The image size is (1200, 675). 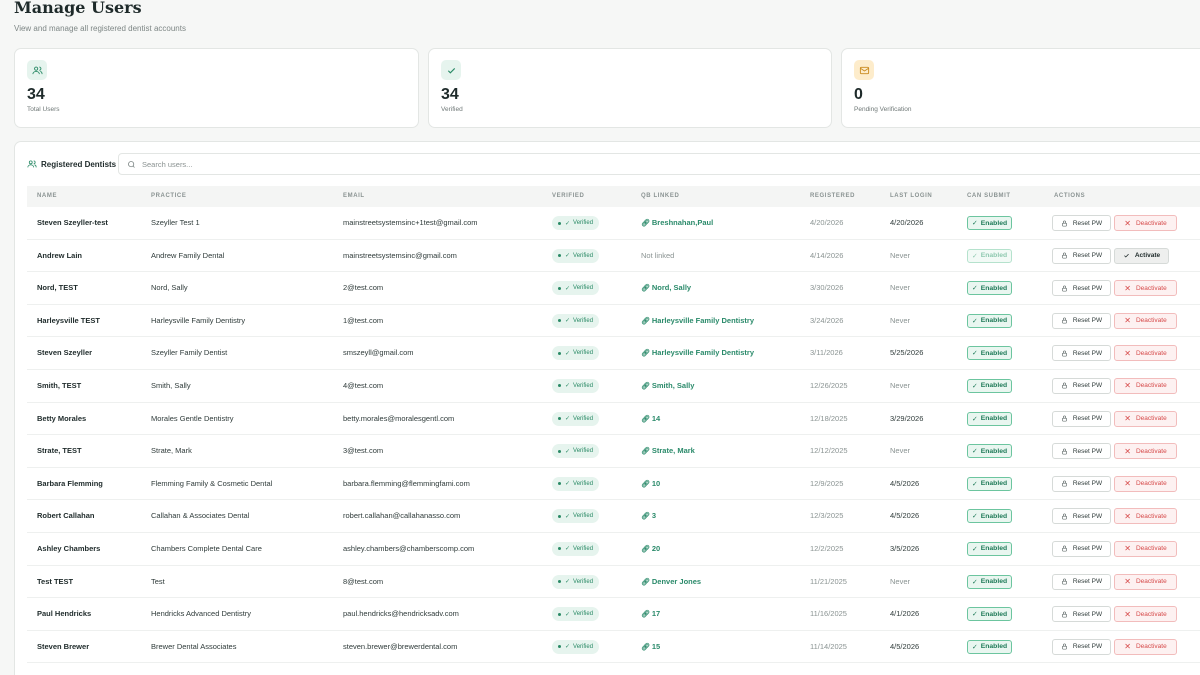 What do you see at coordinates (363, 451) in the screenshot?
I see `user-email: 3@test.com` at bounding box center [363, 451].